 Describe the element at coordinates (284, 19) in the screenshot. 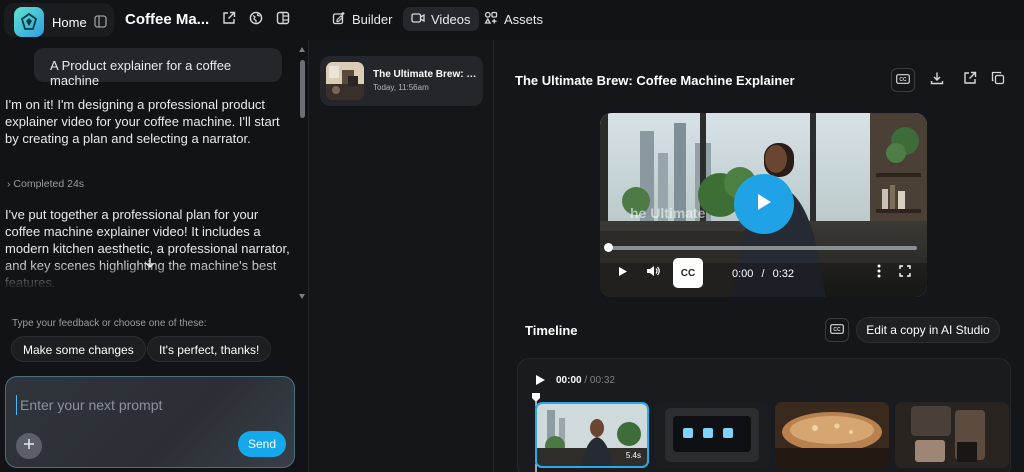

I see `brand-kit-icon` at that location.